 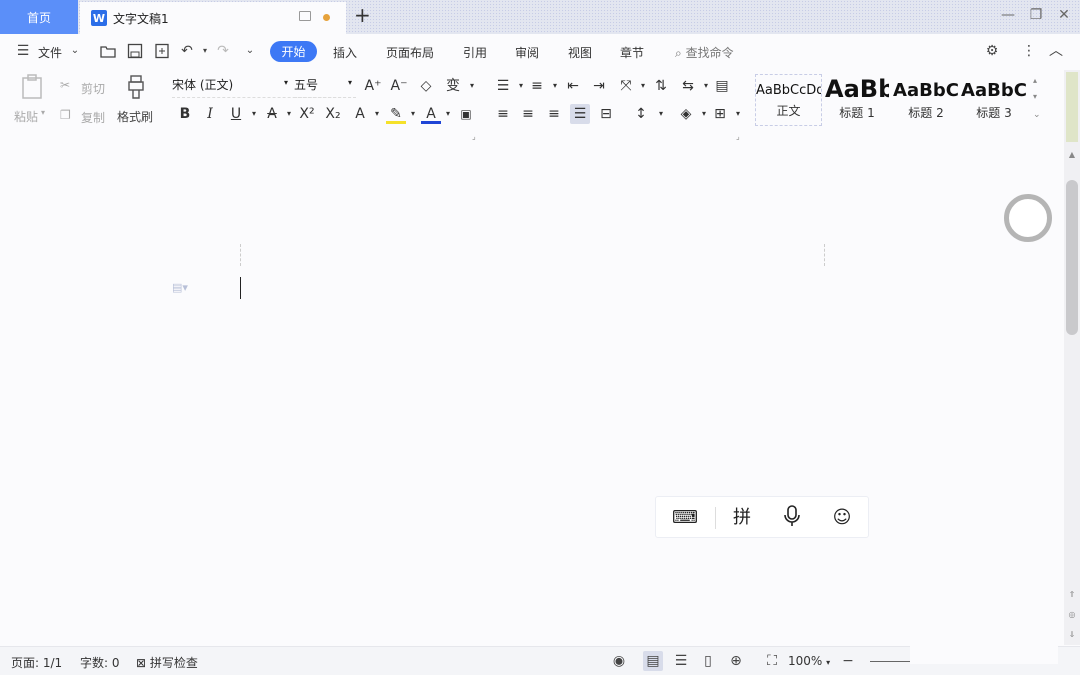 I want to click on subscript-icon: X₂, so click(x=333, y=114).